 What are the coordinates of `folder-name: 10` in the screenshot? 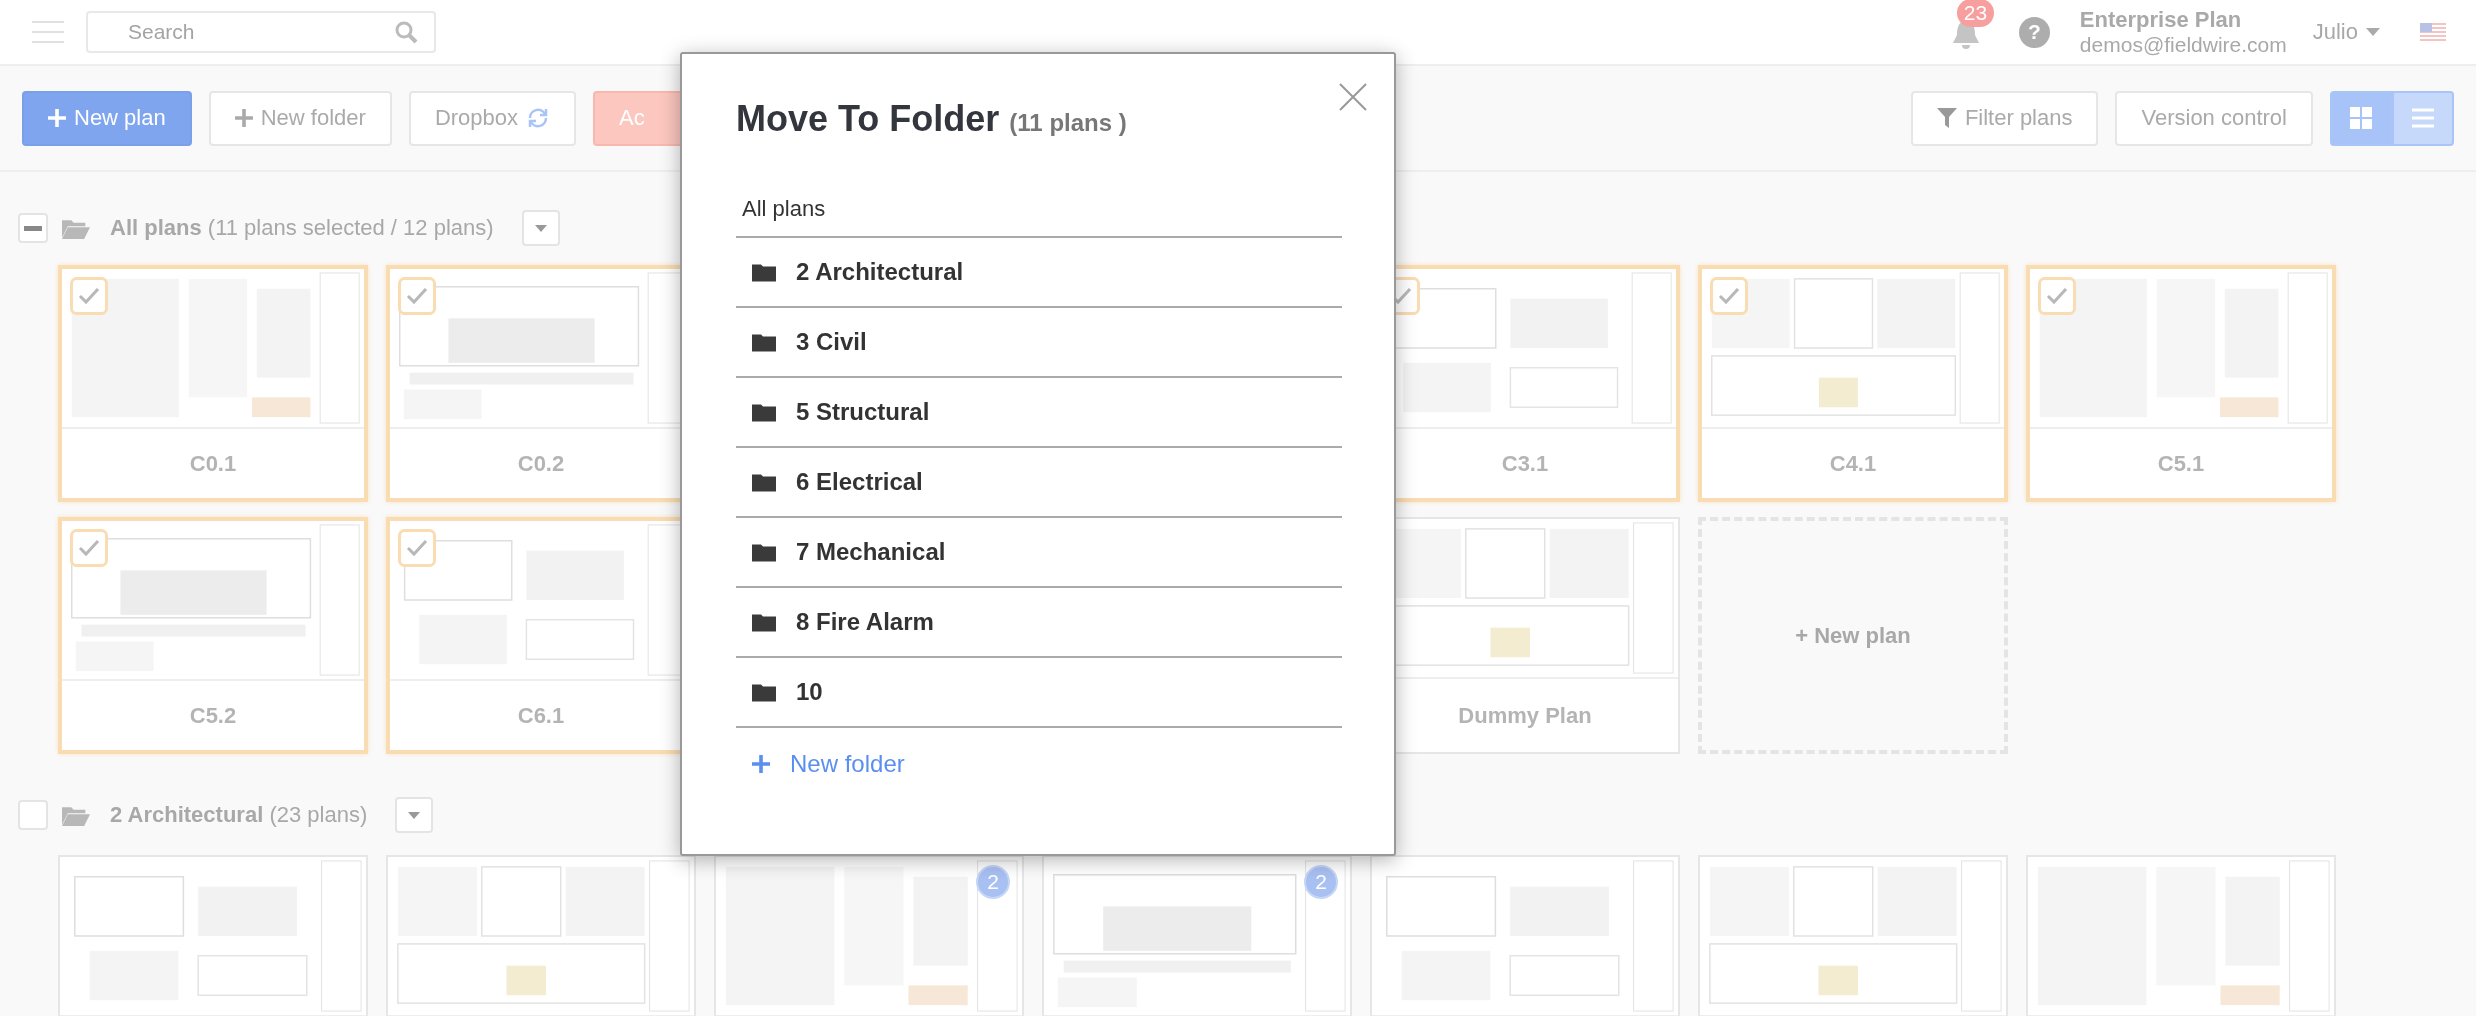 It's located at (809, 692).